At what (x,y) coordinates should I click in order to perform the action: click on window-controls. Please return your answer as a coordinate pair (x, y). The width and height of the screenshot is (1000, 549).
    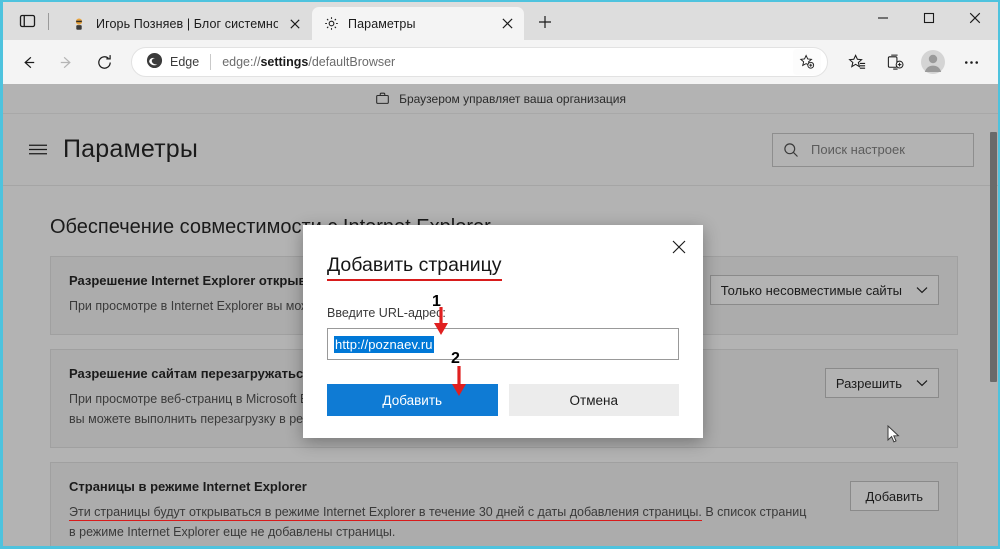
    Looking at the image, I should click on (929, 18).